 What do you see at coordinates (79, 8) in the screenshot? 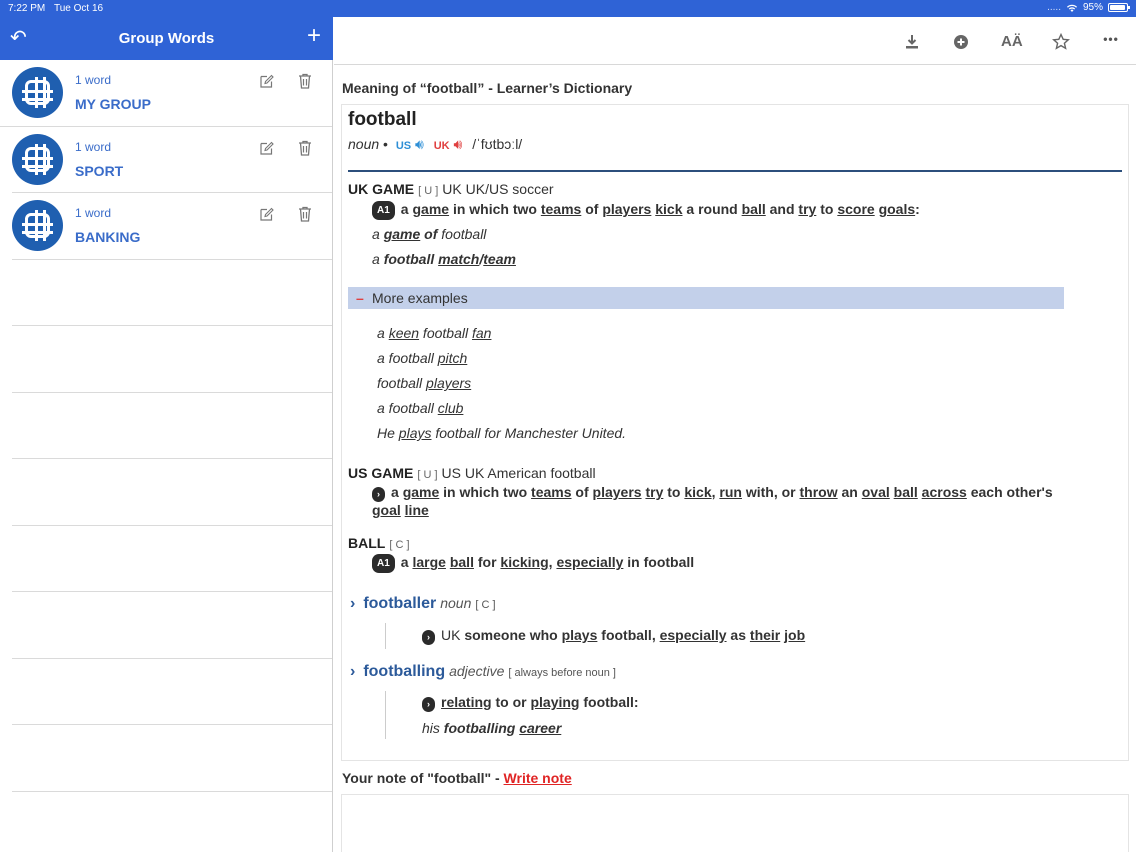
I see `status-date: Tue Oct 16` at bounding box center [79, 8].